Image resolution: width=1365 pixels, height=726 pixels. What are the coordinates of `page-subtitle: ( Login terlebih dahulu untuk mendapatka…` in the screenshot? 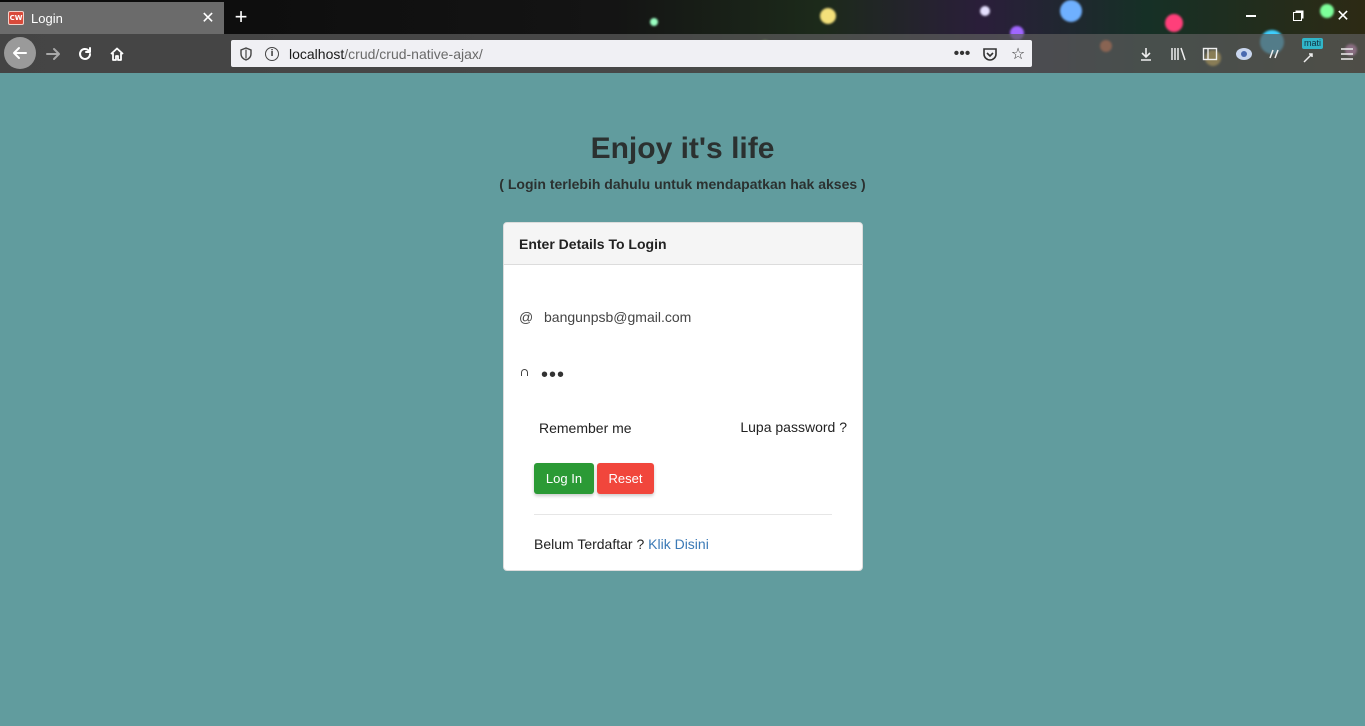 It's located at (682, 184).